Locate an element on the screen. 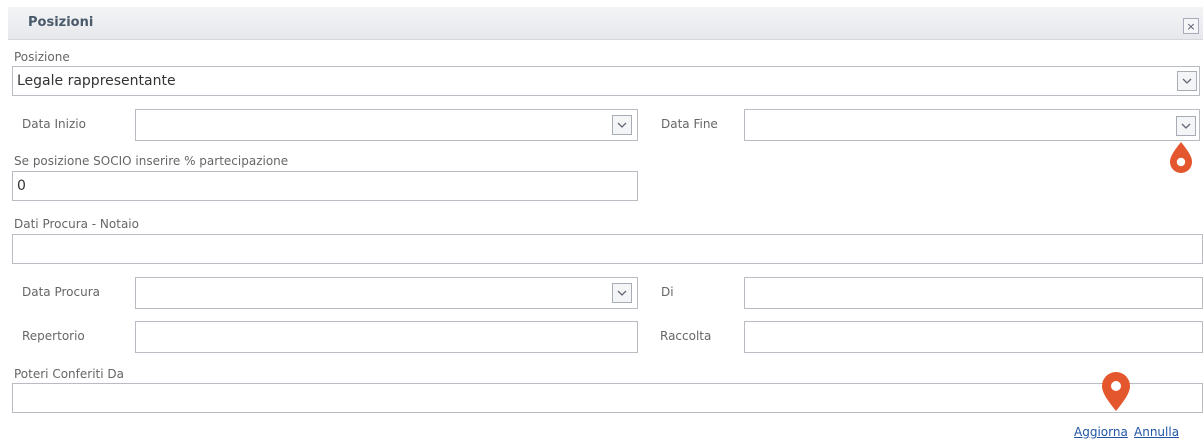  raccolta-label: Raccolta is located at coordinates (686, 336).